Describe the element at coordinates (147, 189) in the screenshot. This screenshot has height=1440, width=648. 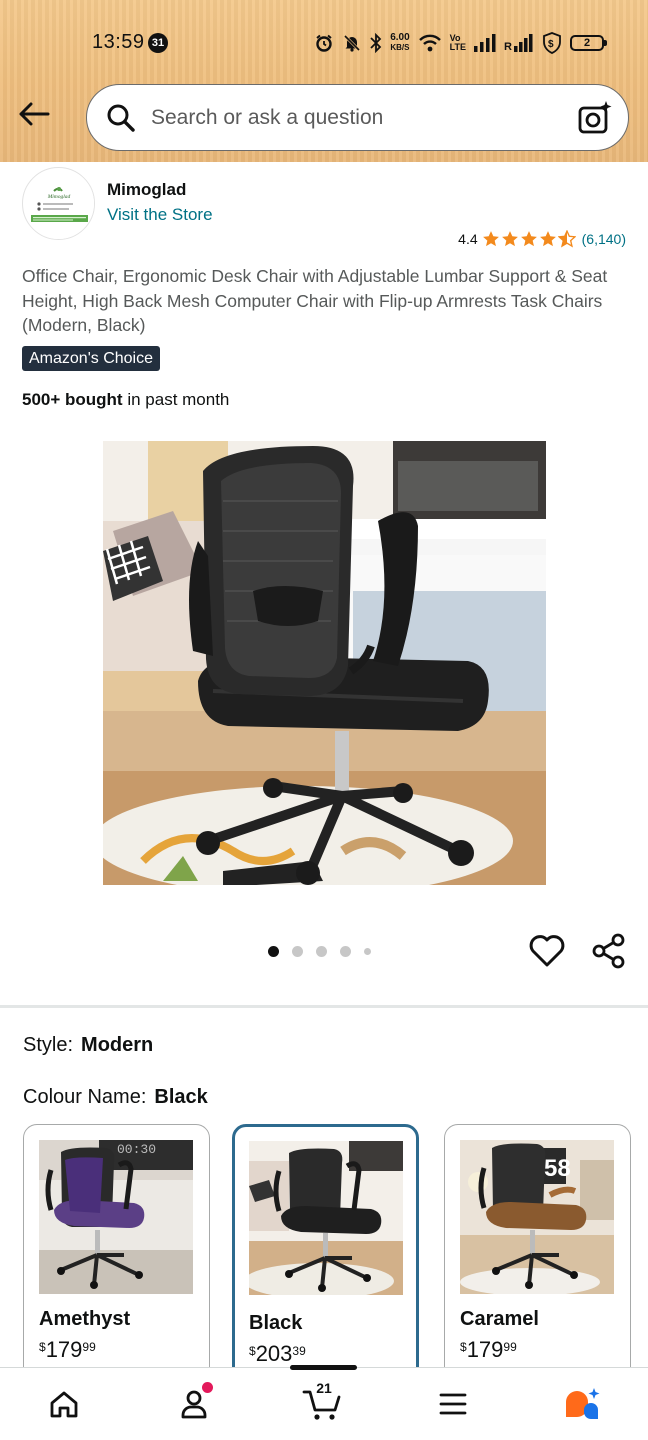
I see `seller-name: Mimoglad` at that location.